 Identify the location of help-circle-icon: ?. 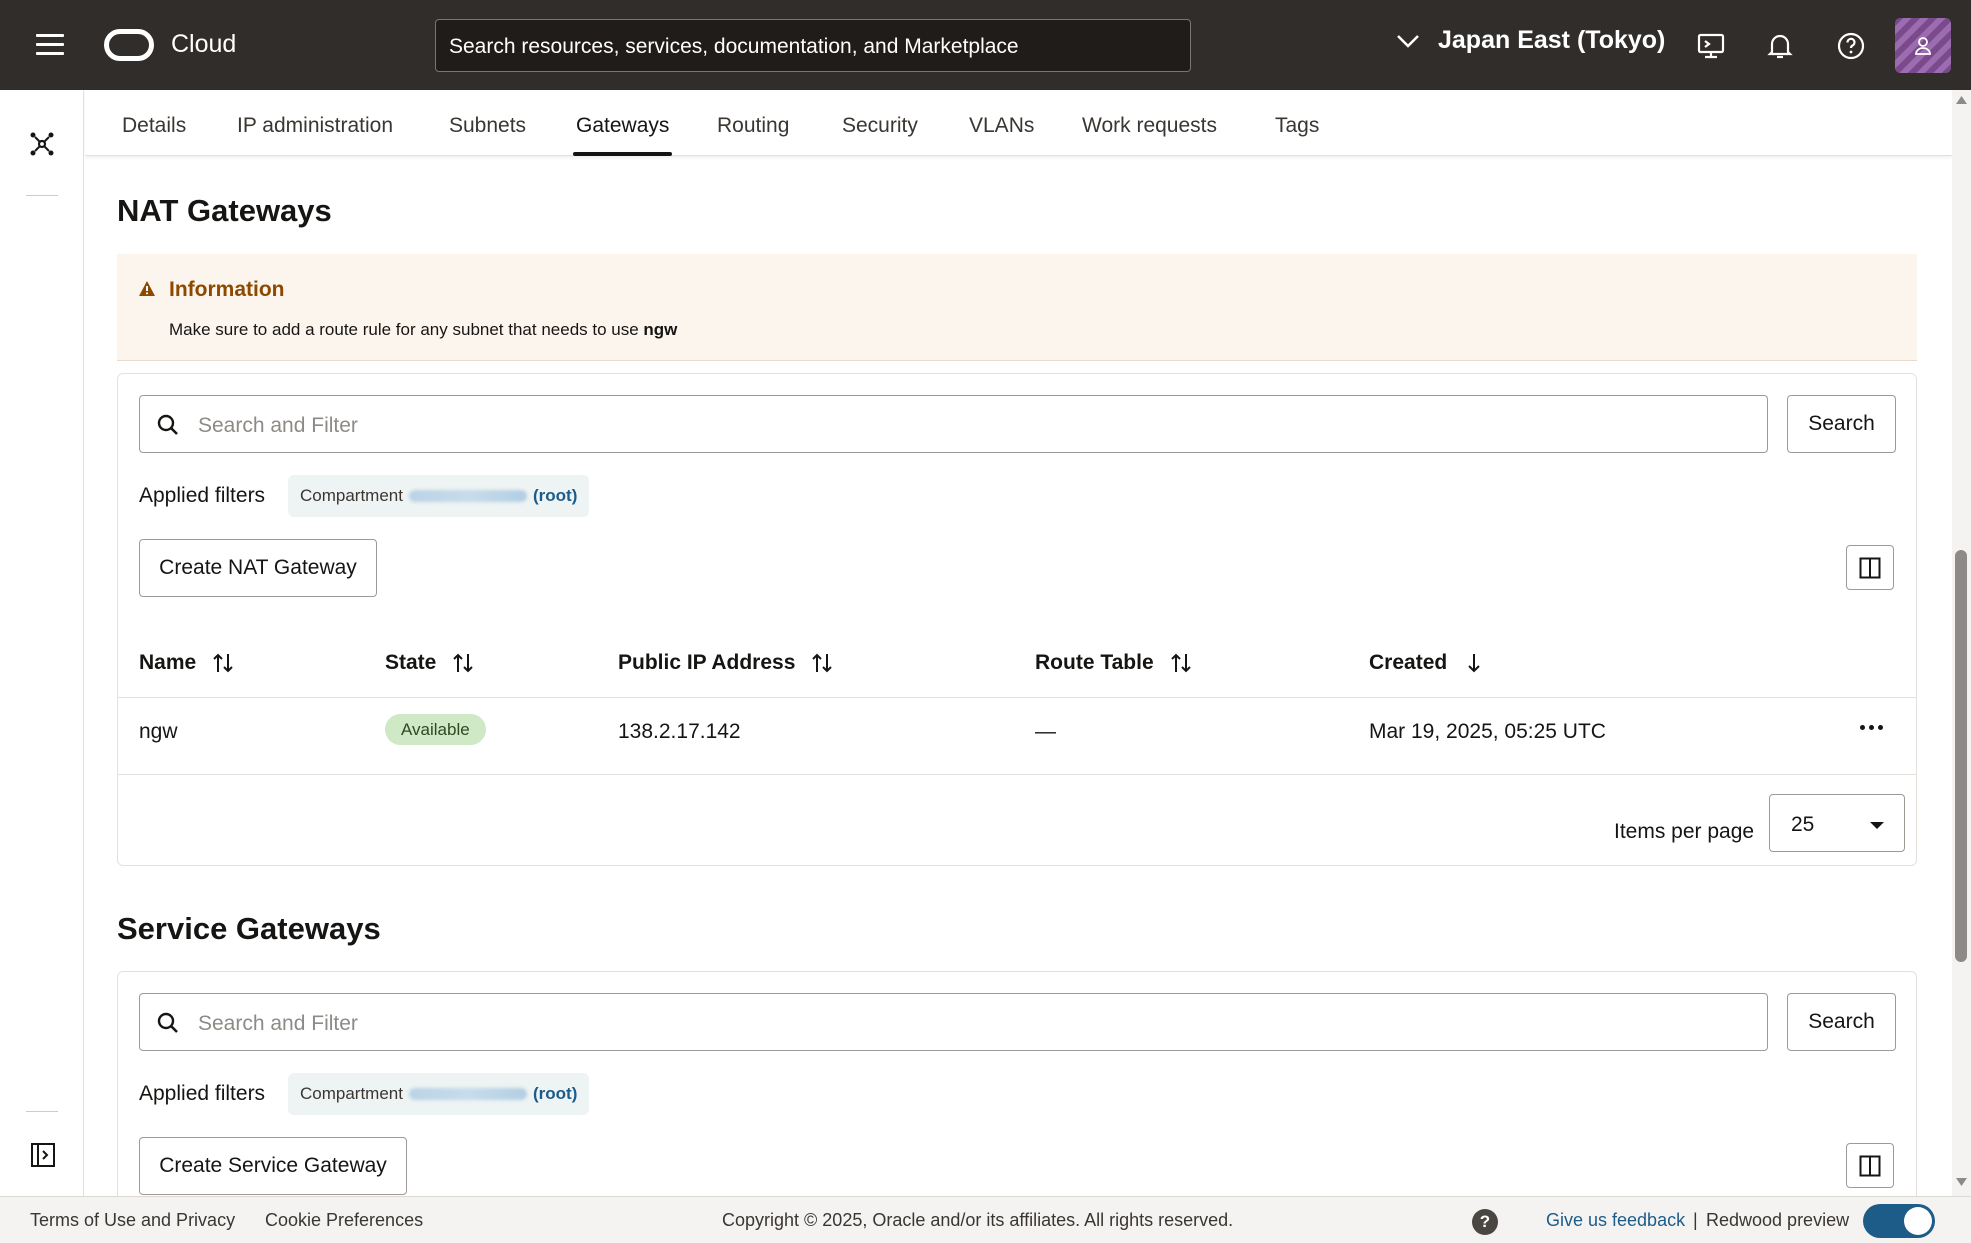
(1485, 1222).